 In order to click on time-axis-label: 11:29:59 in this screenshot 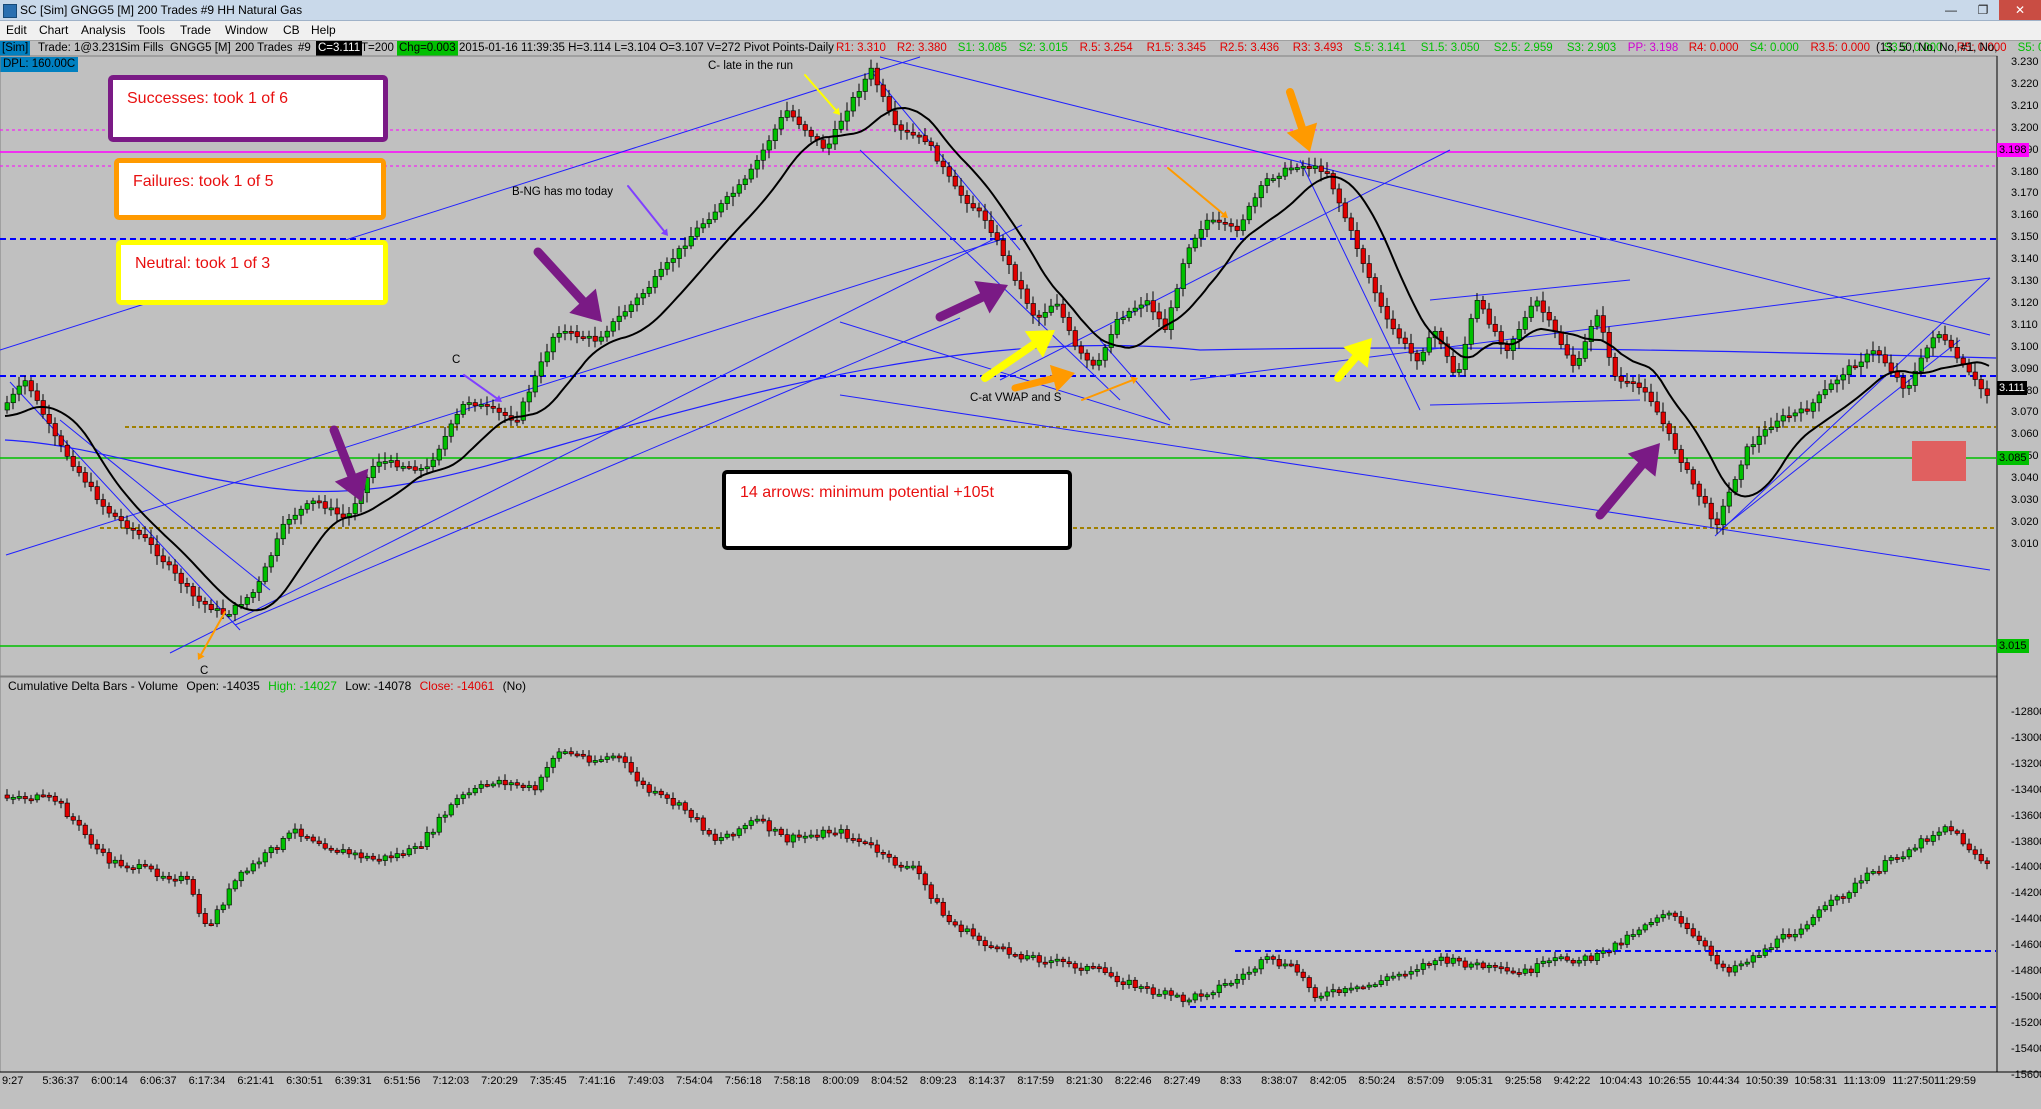, I will do `click(1955, 1081)`.